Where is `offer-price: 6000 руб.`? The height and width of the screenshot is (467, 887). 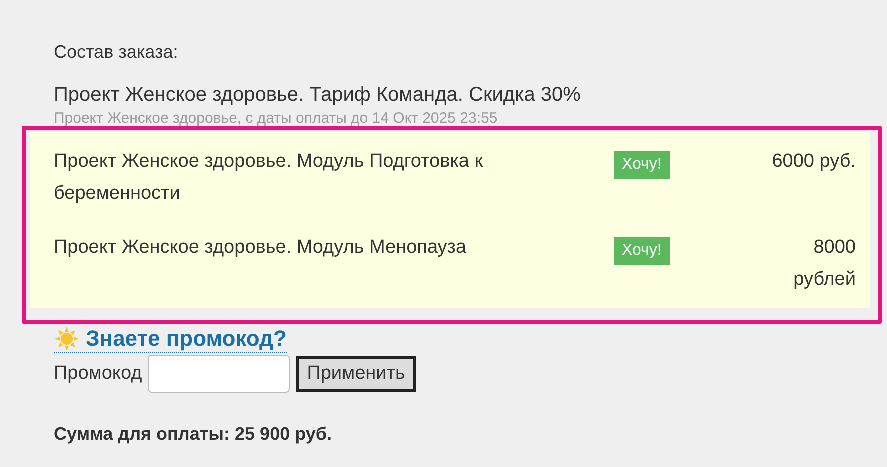
offer-price: 6000 руб. is located at coordinates (813, 162).